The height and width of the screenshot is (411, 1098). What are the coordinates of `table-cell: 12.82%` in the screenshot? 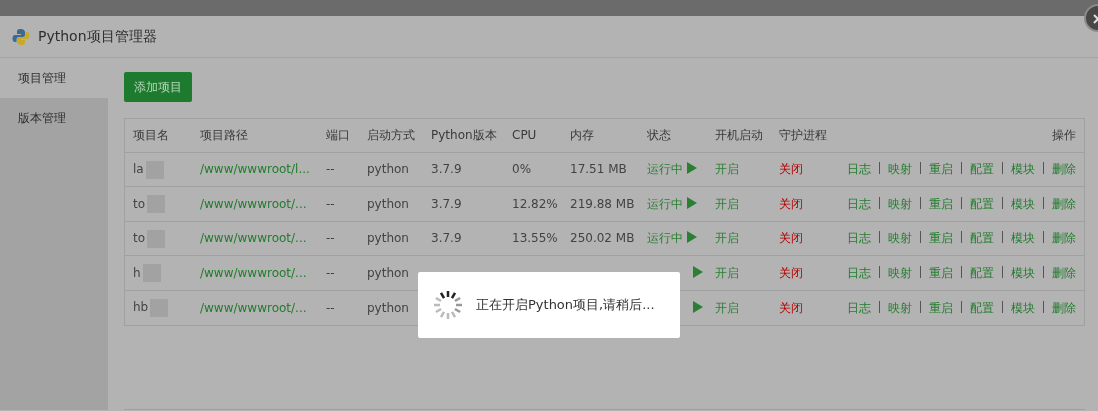 It's located at (535, 203).